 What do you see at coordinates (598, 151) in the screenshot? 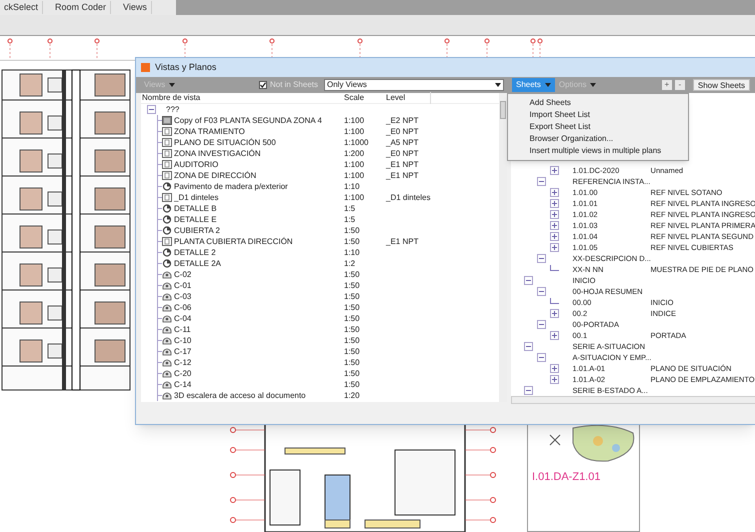
I see `menu-item: Insert multiple views in multiple plans` at bounding box center [598, 151].